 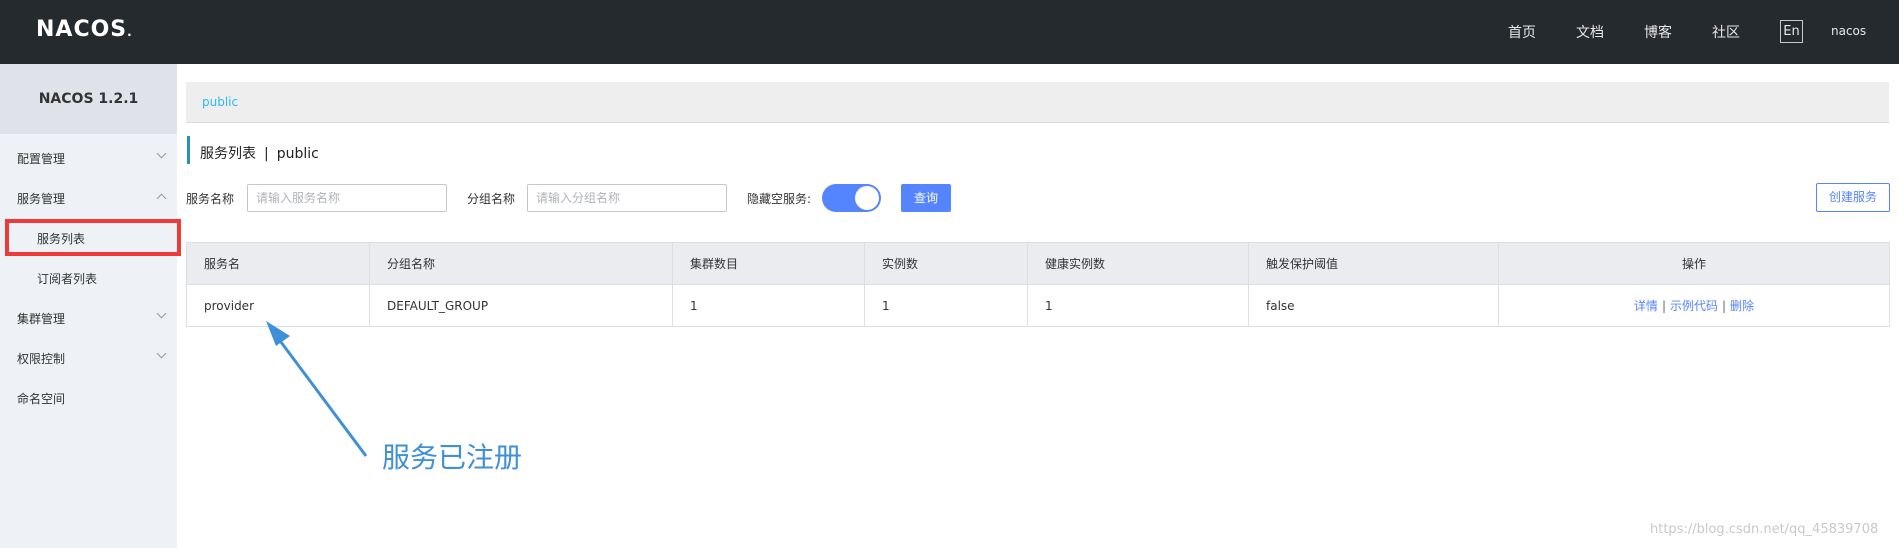 What do you see at coordinates (1658, 32) in the screenshot?
I see `nav-blog: 博客` at bounding box center [1658, 32].